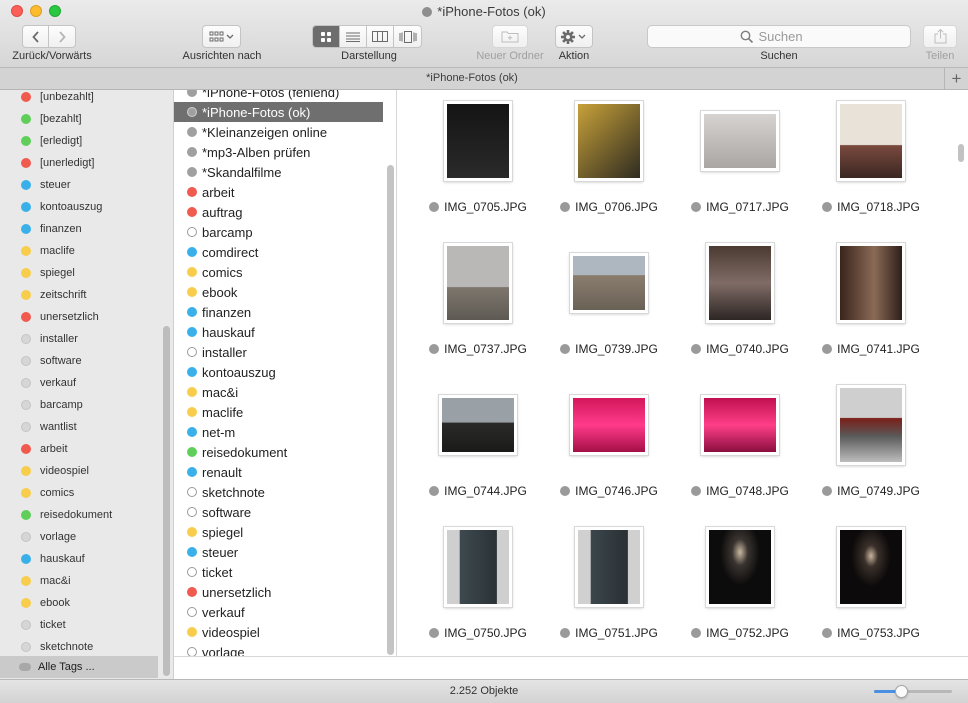 This screenshot has height=703, width=968. What do you see at coordinates (278, 472) in the screenshot?
I see `tag-list-item-renault: renault` at bounding box center [278, 472].